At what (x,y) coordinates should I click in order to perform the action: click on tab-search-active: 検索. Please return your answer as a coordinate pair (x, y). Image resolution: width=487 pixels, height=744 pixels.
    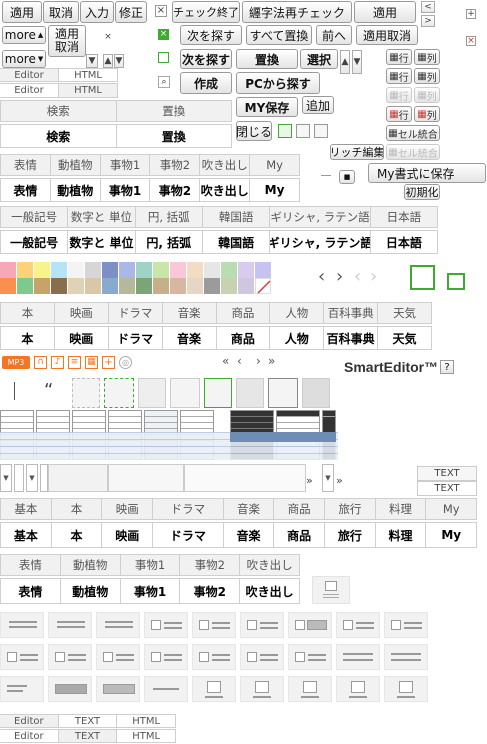
    Looking at the image, I should click on (58, 136).